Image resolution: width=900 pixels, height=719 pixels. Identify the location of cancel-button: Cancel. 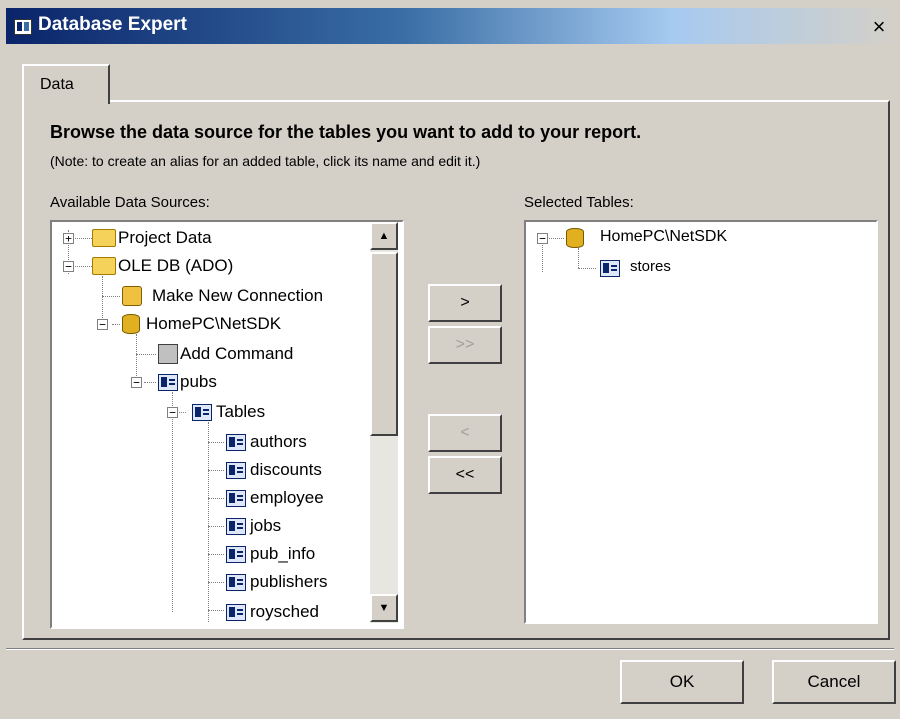
(834, 682).